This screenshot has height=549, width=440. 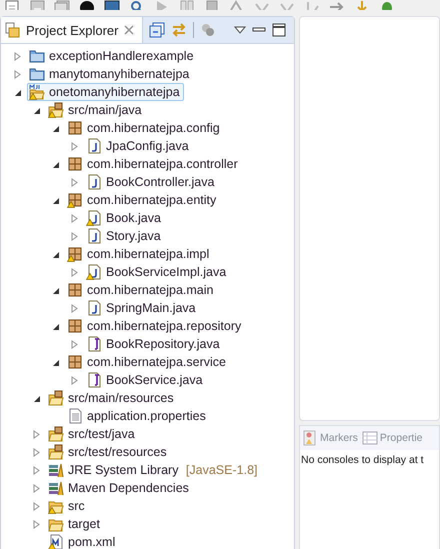 What do you see at coordinates (96, 110) in the screenshot?
I see `tree-item: src/main/java` at bounding box center [96, 110].